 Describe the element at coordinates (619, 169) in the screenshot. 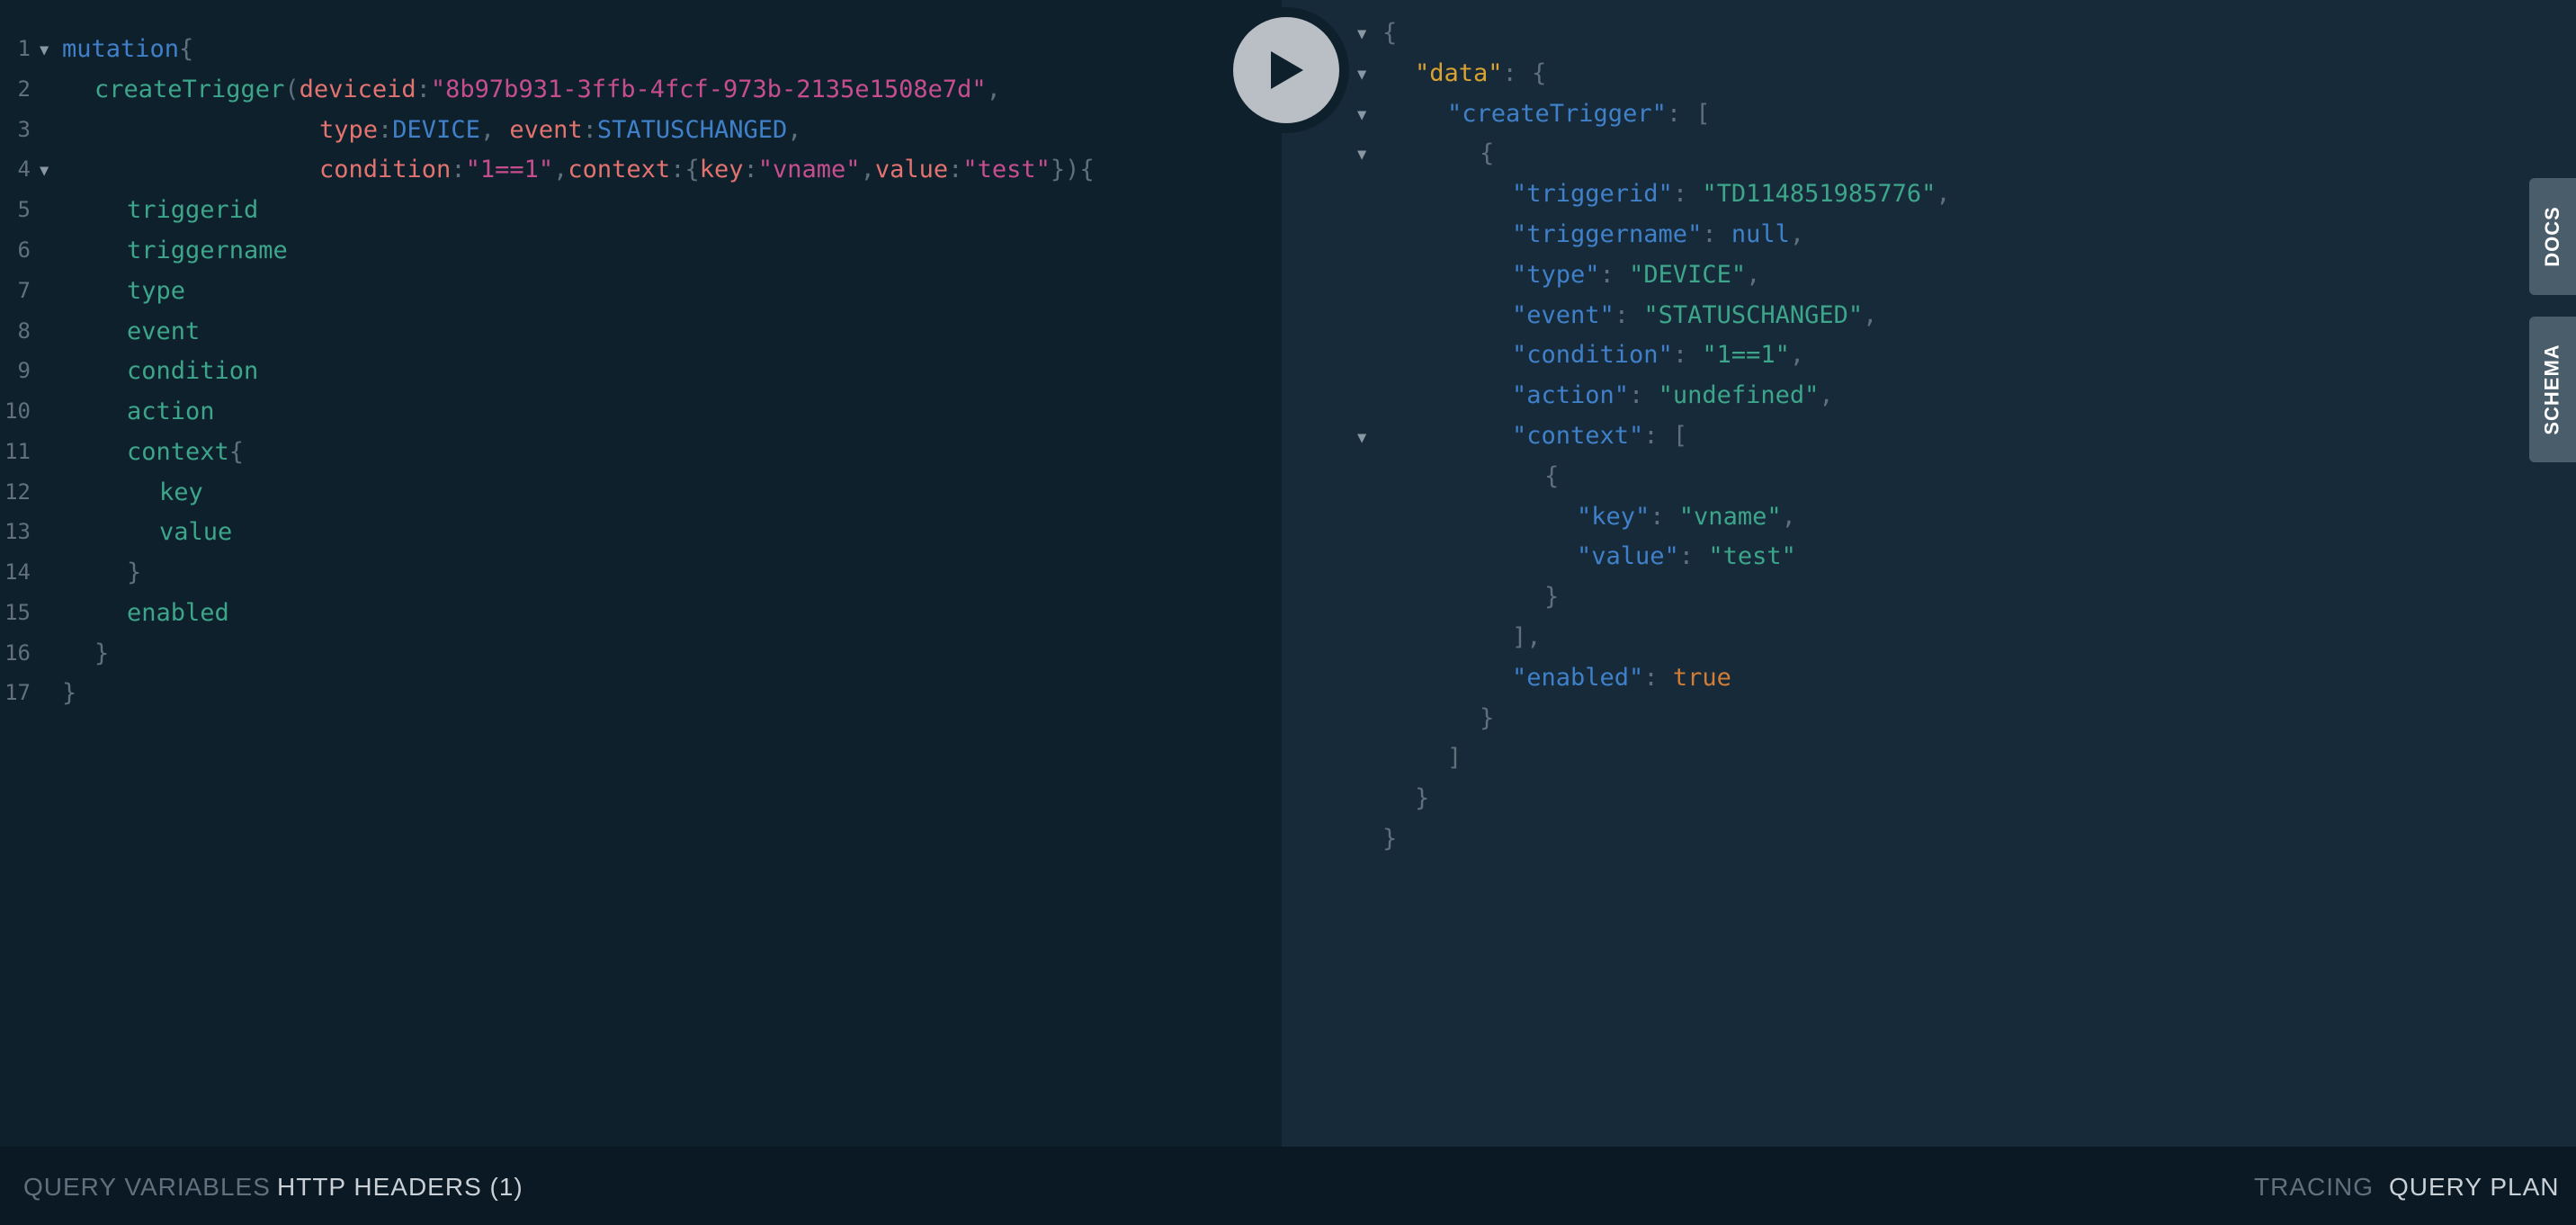

I see `arg-context: context` at that location.